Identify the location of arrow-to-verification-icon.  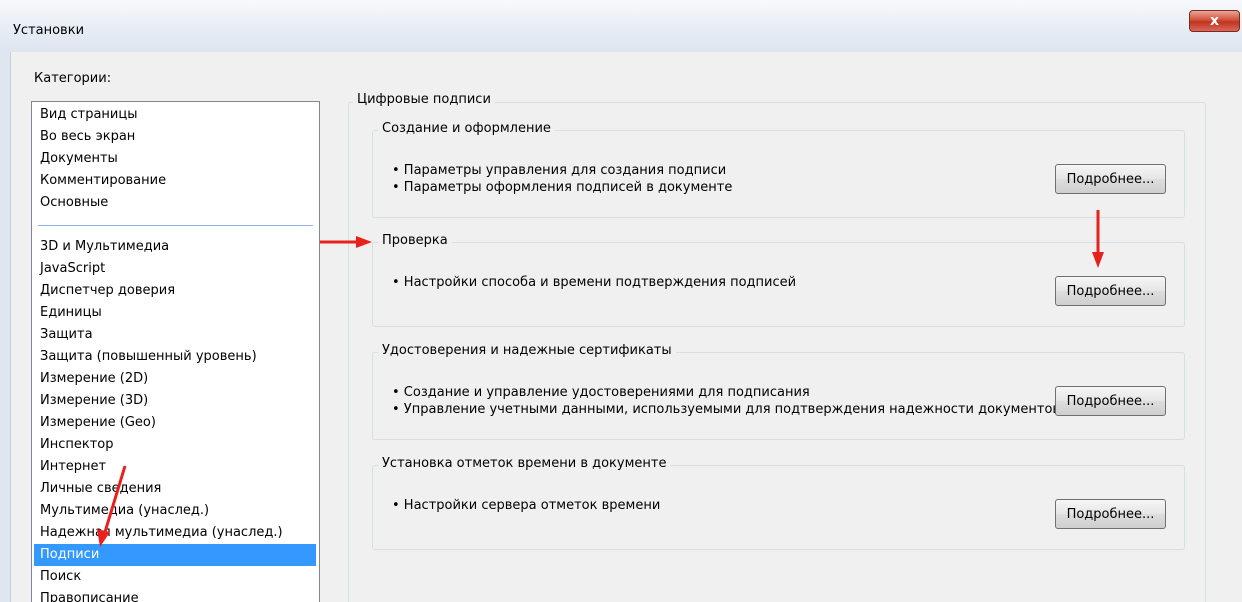
(346, 242).